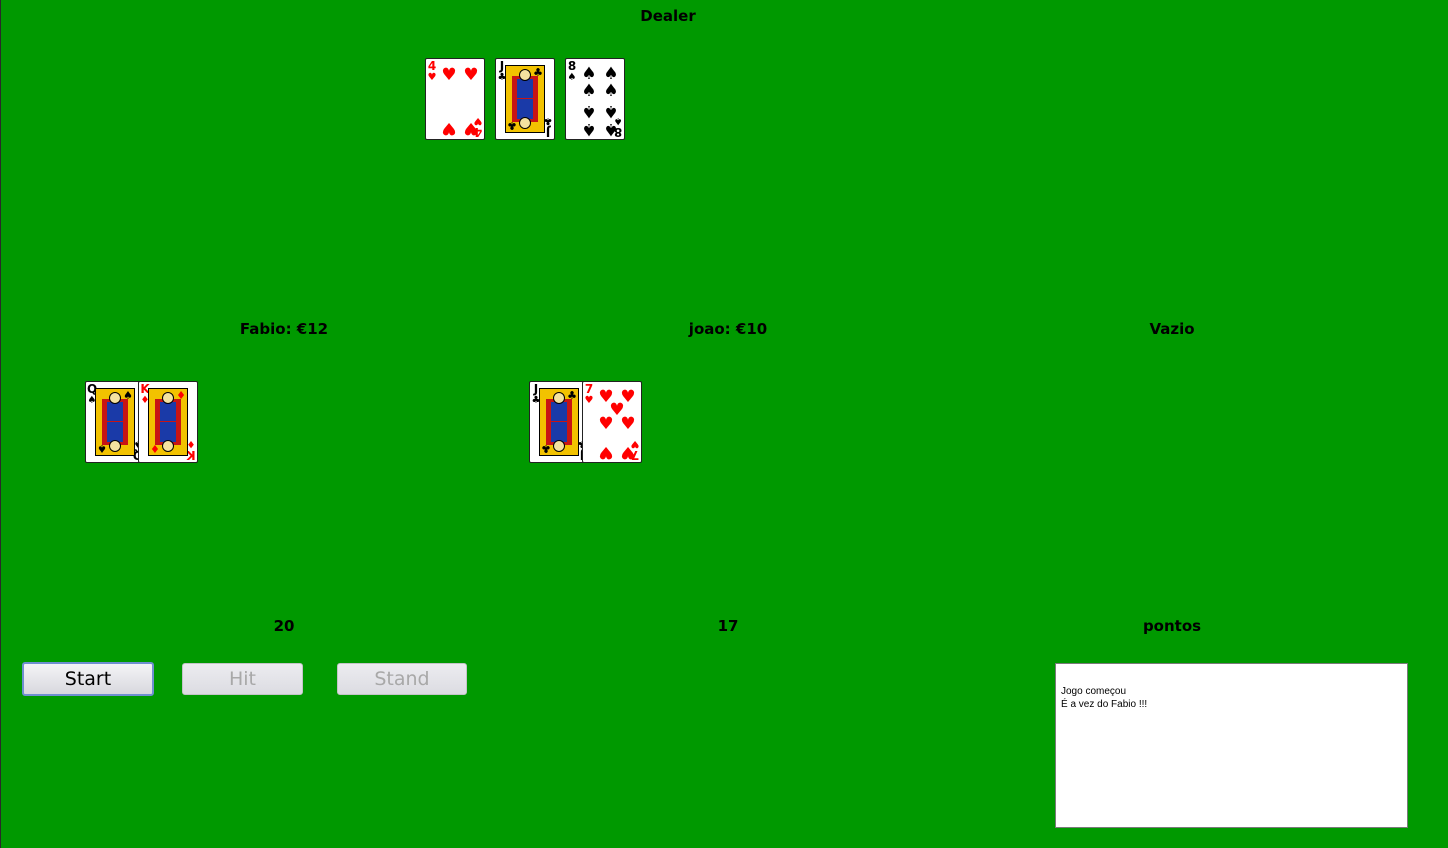  Describe the element at coordinates (668, 16) in the screenshot. I see `dealer-title: Dealer` at that location.